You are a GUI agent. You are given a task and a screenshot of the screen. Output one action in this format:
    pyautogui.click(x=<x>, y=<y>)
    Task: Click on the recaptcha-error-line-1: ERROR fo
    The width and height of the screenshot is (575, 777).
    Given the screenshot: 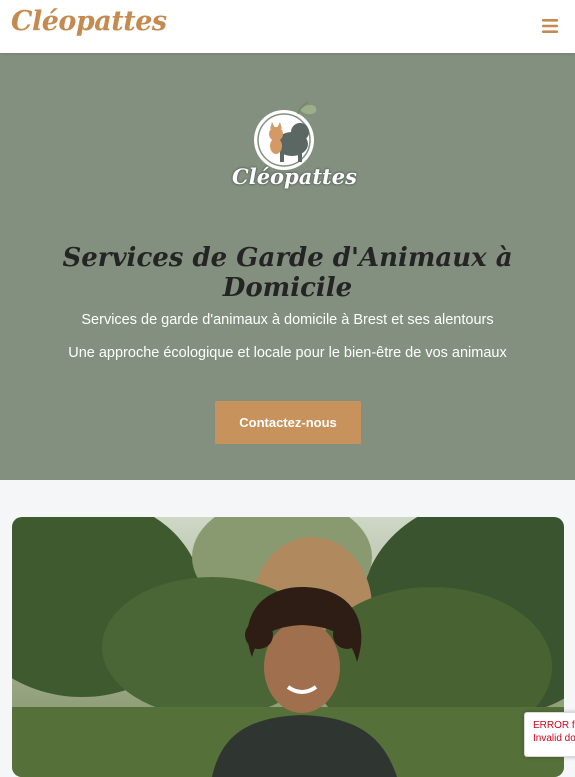 What is the action you would take?
    pyautogui.click(x=554, y=725)
    